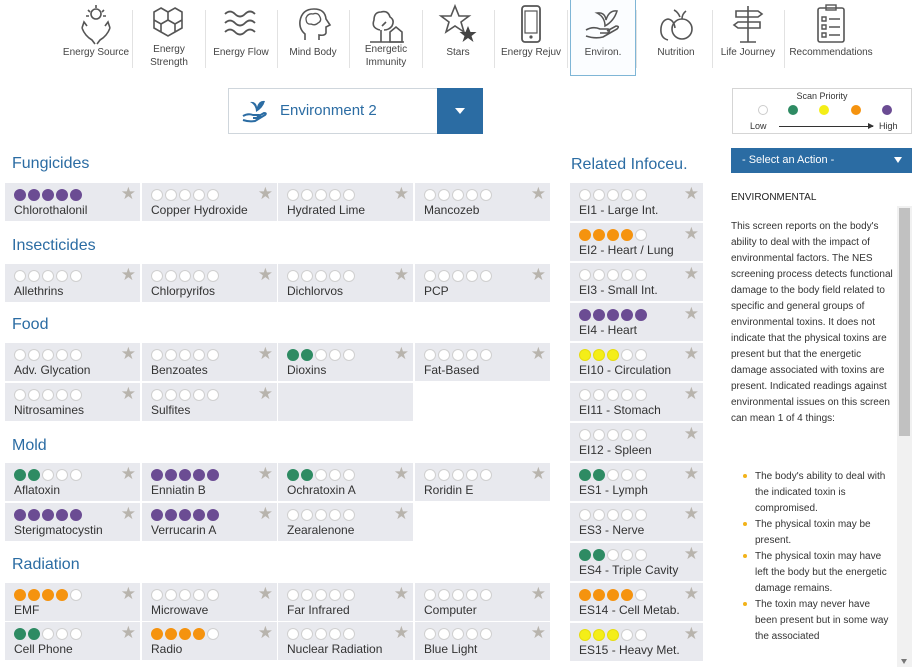 Image resolution: width=913 pixels, height=667 pixels. Describe the element at coordinates (636, 642) in the screenshot. I see `grid-cell: ★ ES15 - Heavy Met.` at that location.